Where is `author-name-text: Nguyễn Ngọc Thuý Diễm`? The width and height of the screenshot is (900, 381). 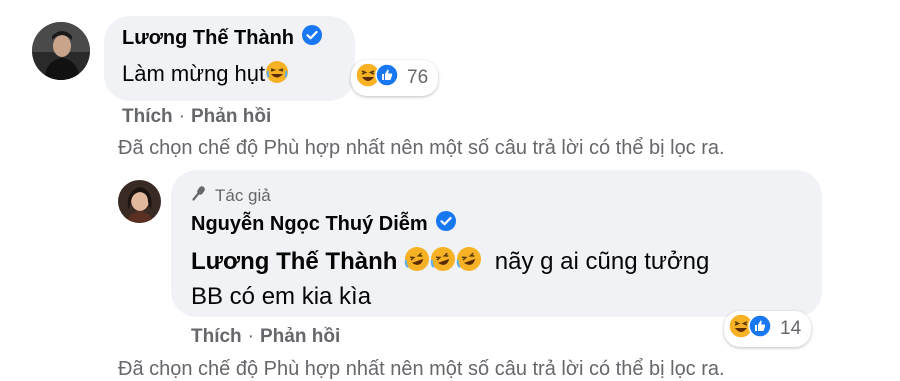 author-name-text: Nguyễn Ngọc Thuý Diễm is located at coordinates (309, 224).